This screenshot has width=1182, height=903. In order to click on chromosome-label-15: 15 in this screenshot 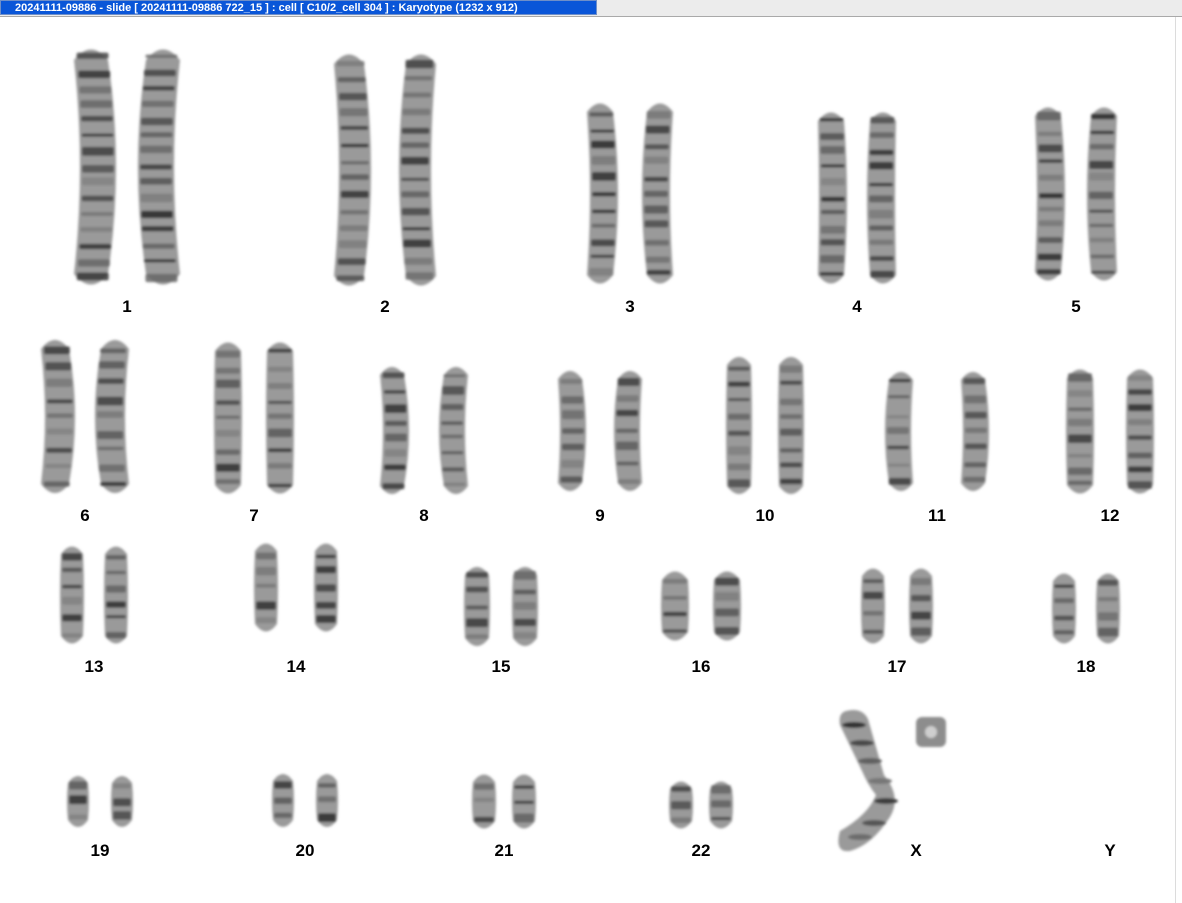, I will do `click(501, 666)`.